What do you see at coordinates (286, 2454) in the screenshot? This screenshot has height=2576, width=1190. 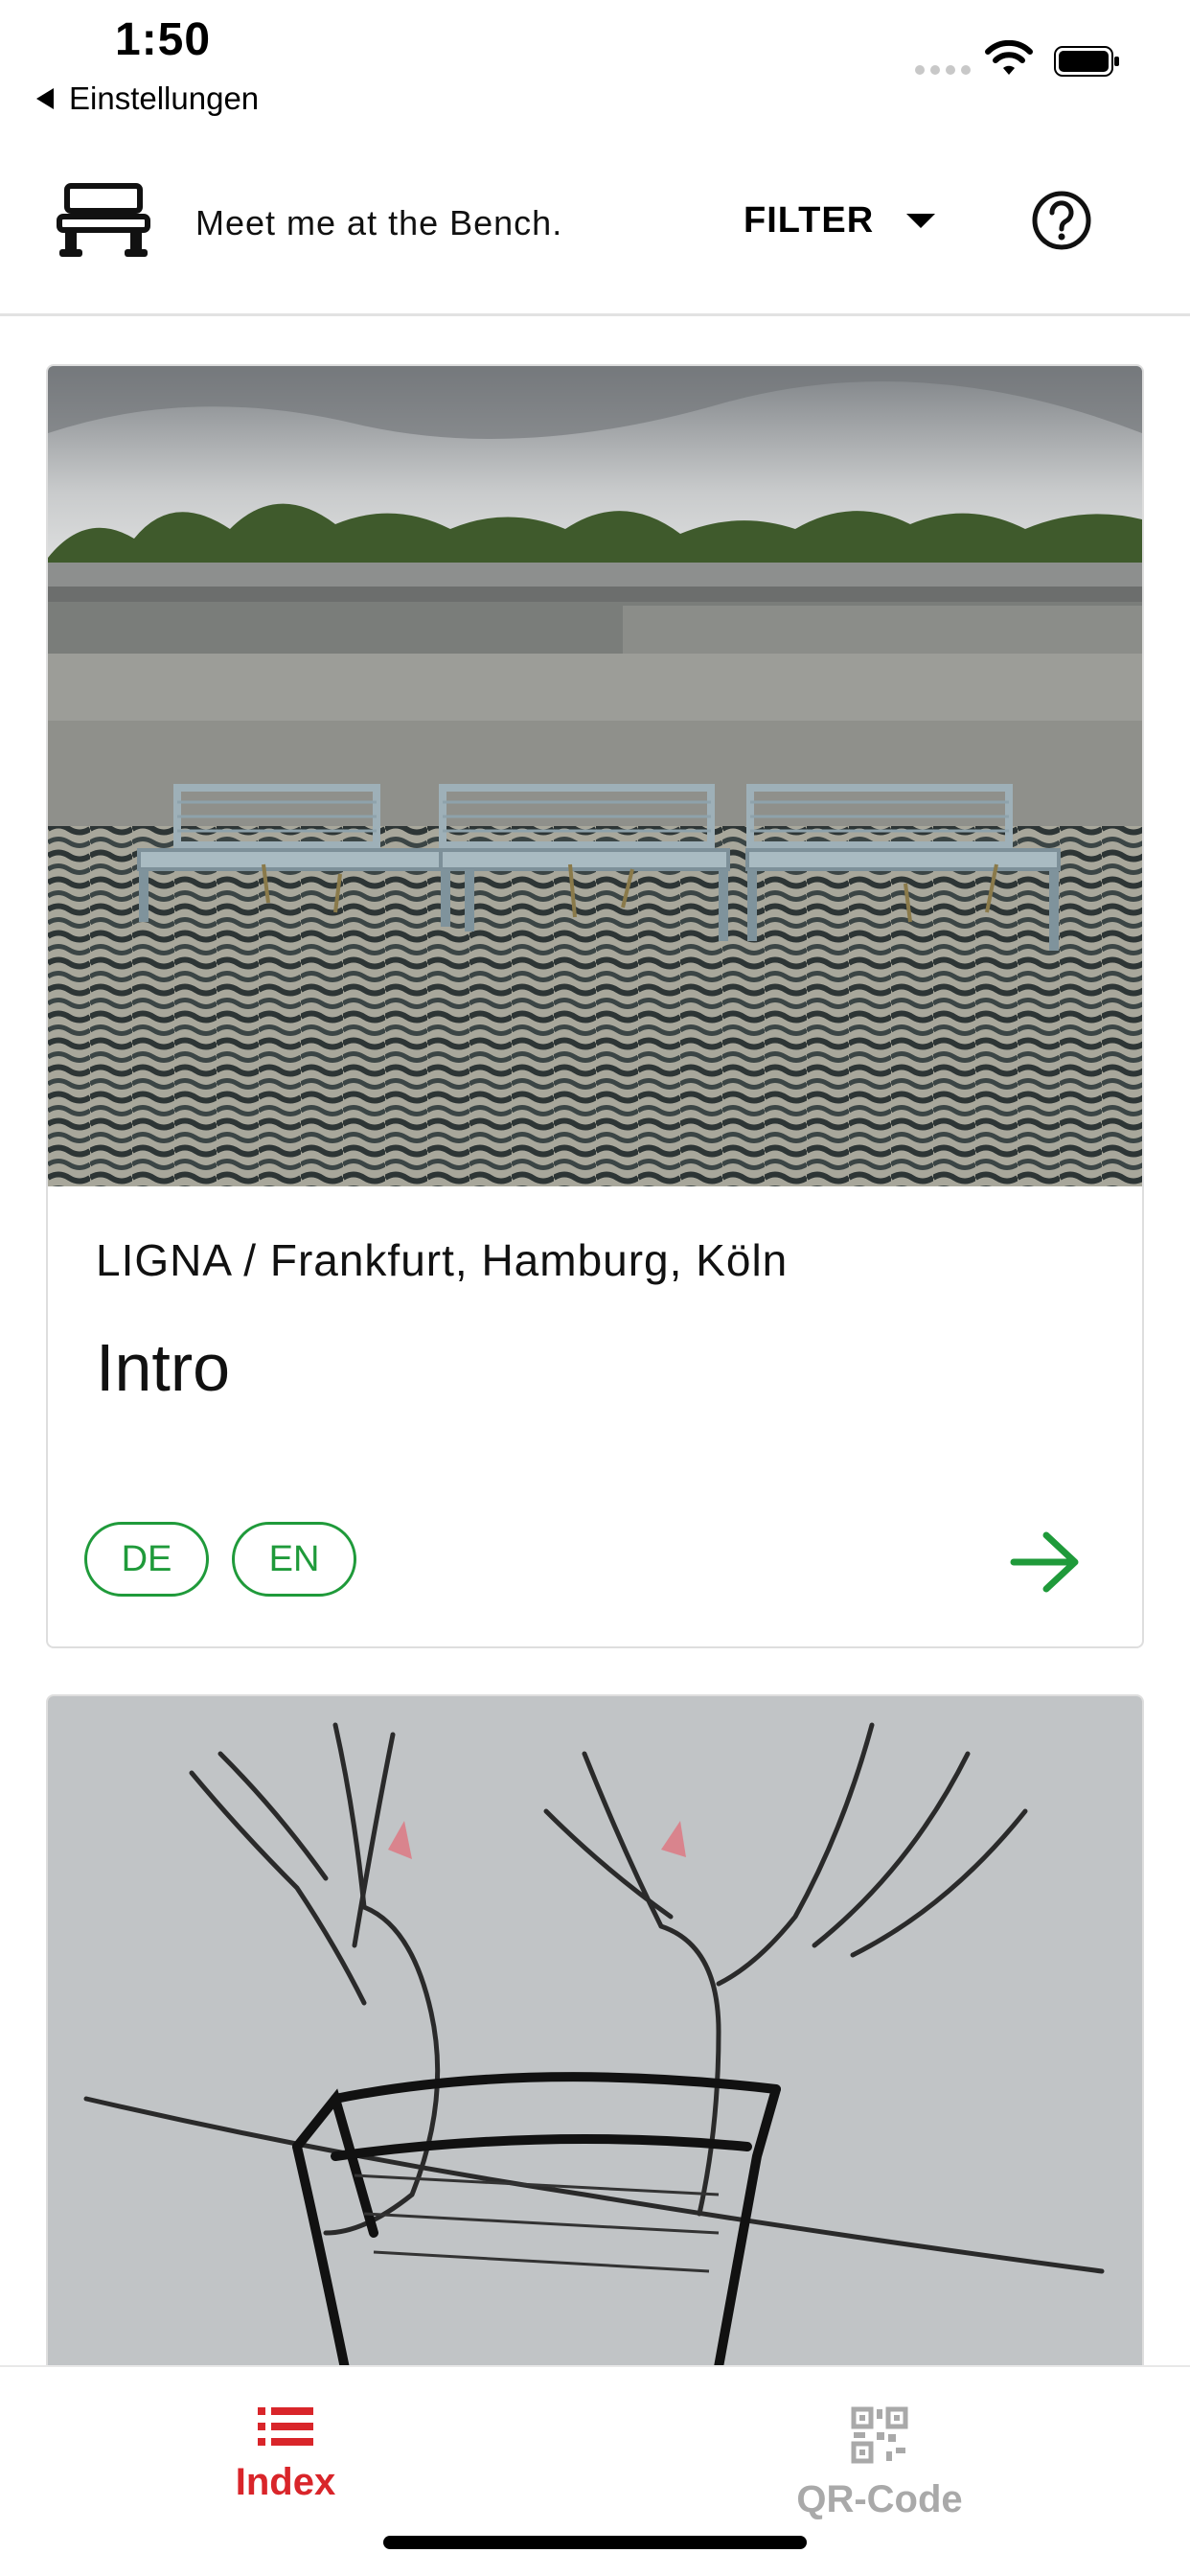 I see `tab-index: Index` at bounding box center [286, 2454].